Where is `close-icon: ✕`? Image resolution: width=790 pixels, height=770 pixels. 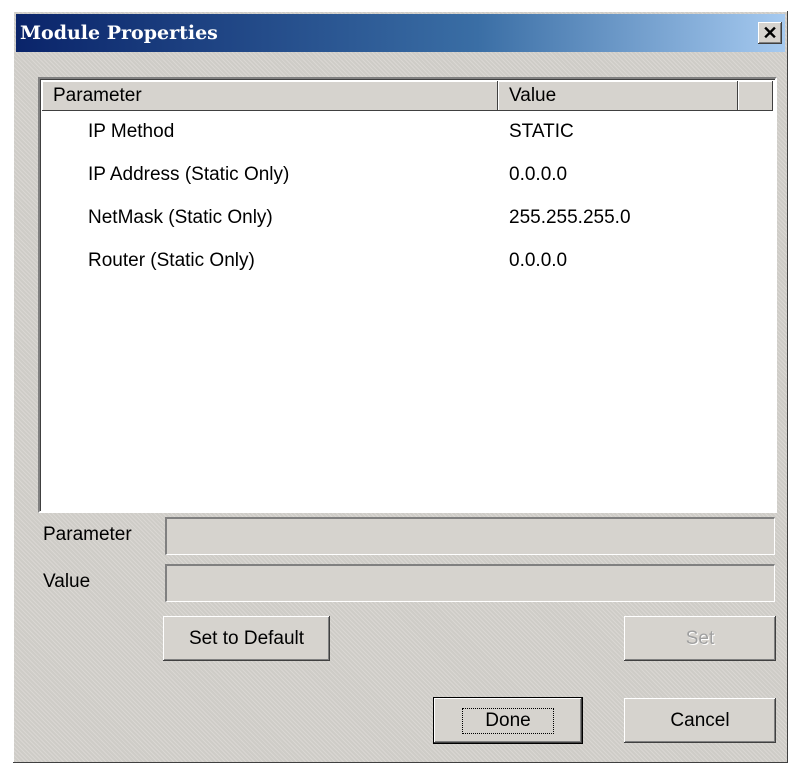
close-icon: ✕ is located at coordinates (770, 32).